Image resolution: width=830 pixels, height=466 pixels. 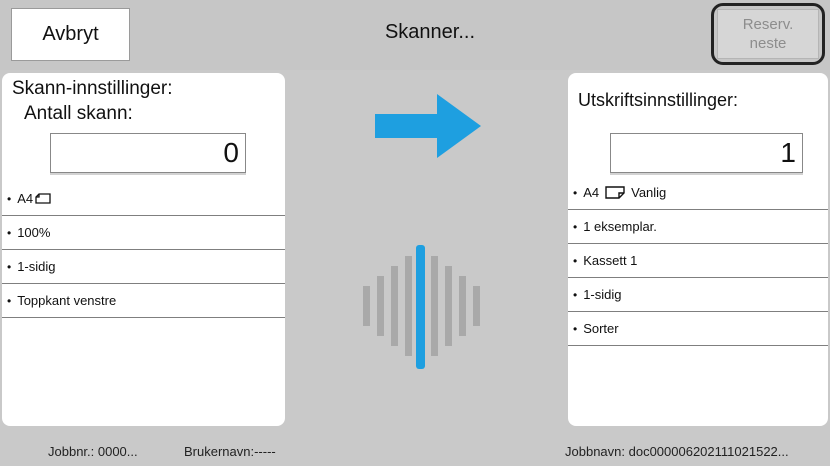 I want to click on scan-count-display: 0, so click(x=148, y=153).